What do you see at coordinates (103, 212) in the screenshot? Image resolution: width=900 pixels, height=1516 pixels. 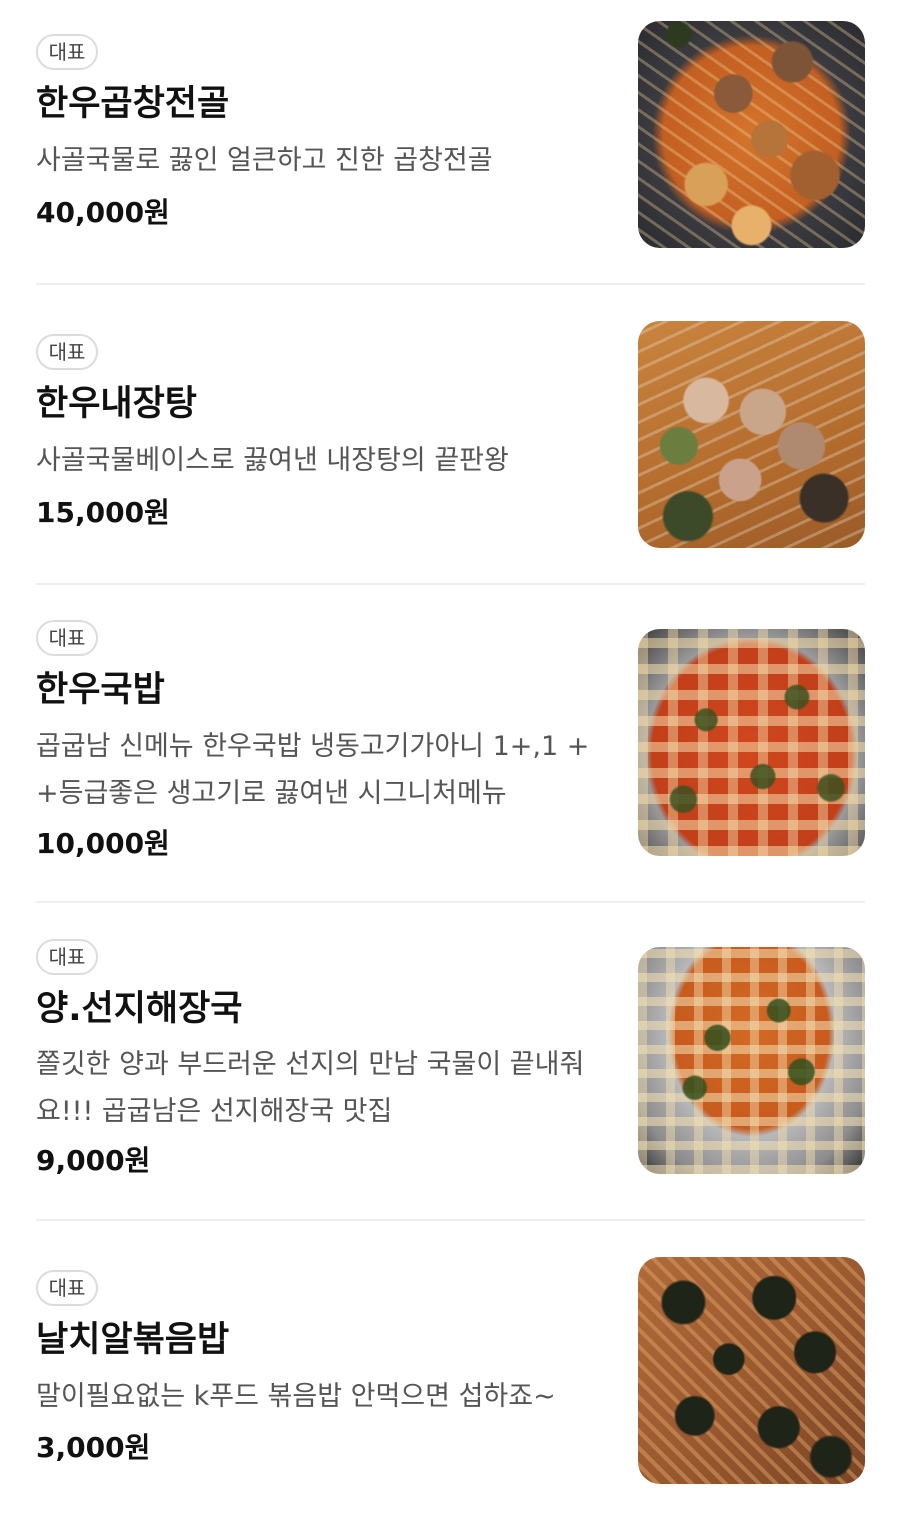 I see `menu-item-price: 40,000원` at bounding box center [103, 212].